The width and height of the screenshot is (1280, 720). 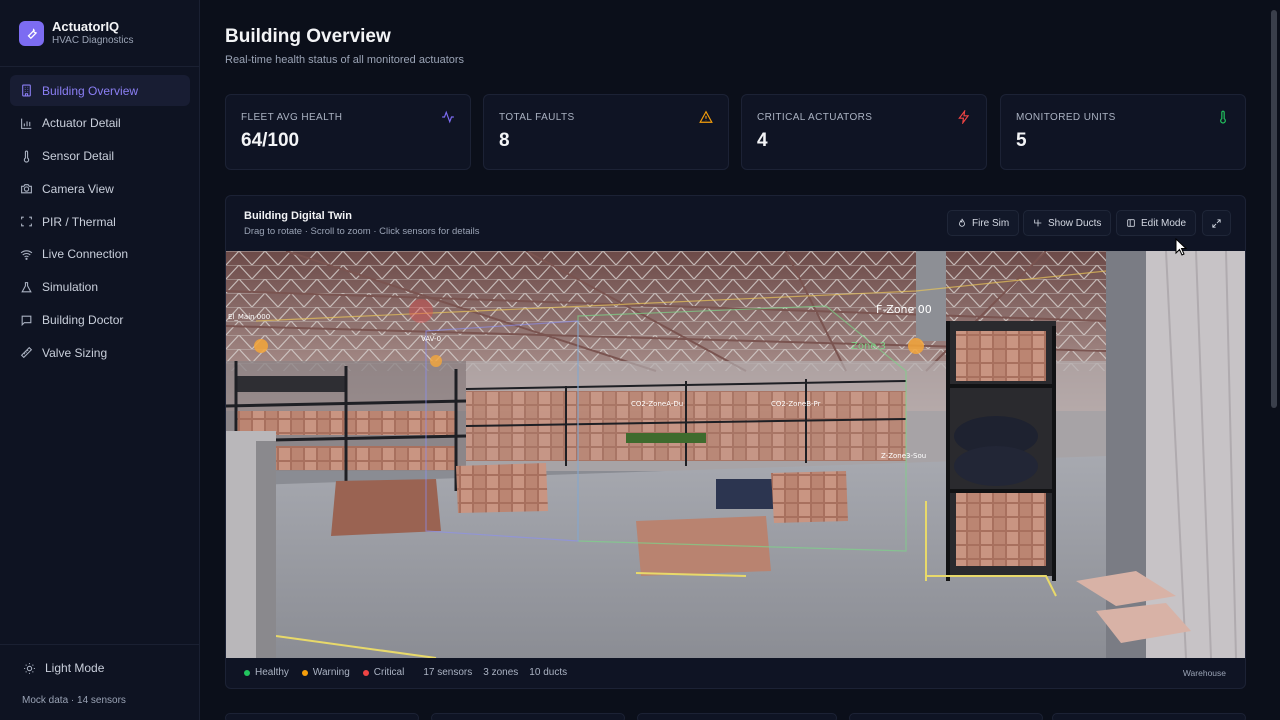 What do you see at coordinates (1131, 223) in the screenshot?
I see `edit-box-icon` at bounding box center [1131, 223].